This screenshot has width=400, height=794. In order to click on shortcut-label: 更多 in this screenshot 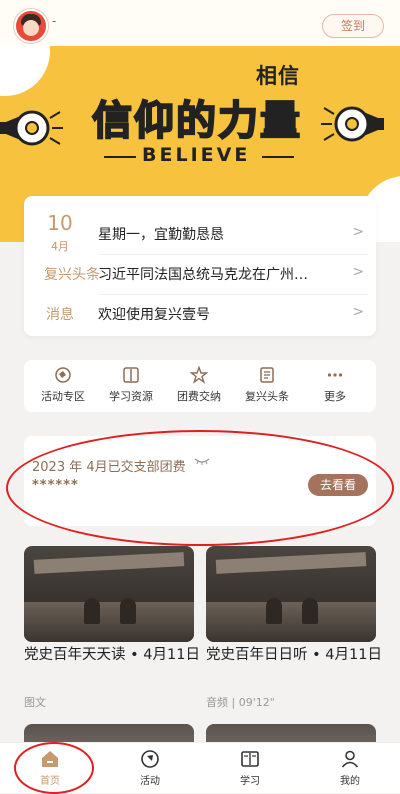, I will do `click(335, 396)`.